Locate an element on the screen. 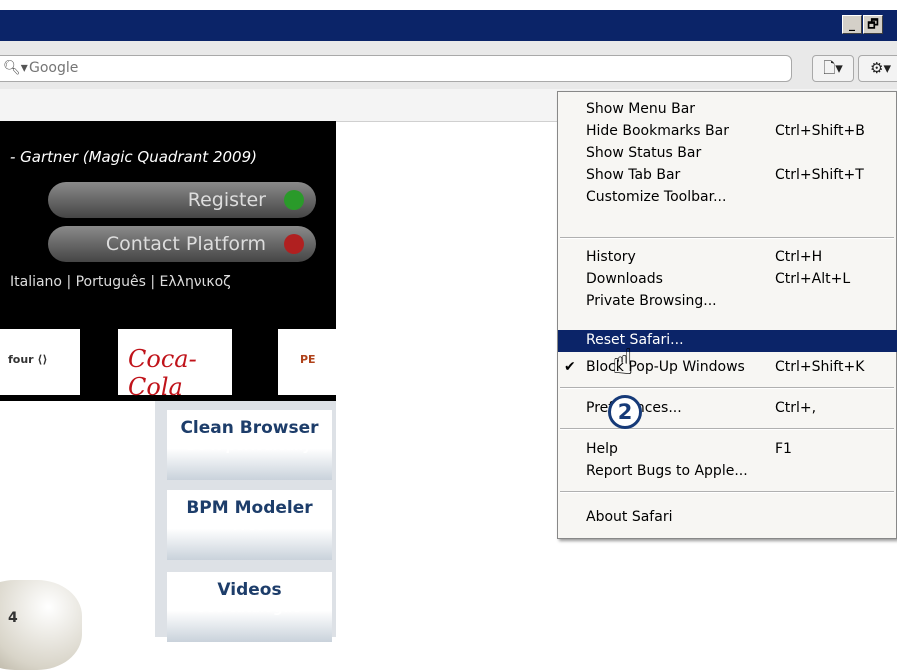 The image size is (897, 670). coca-cola-logo: Coca-Cola is located at coordinates (175, 365).